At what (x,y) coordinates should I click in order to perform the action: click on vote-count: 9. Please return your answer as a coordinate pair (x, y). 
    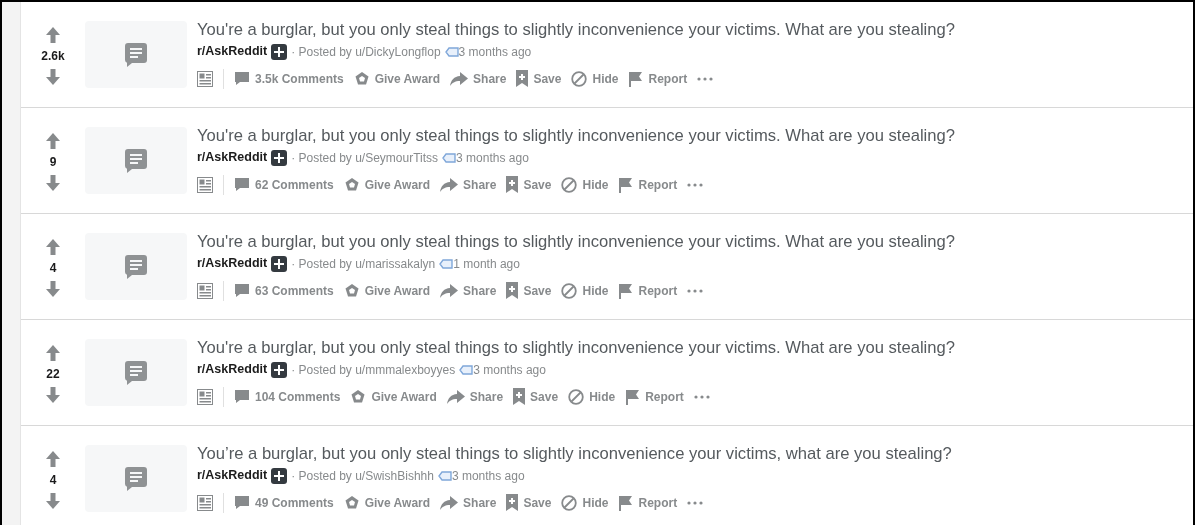
    Looking at the image, I should click on (53, 162).